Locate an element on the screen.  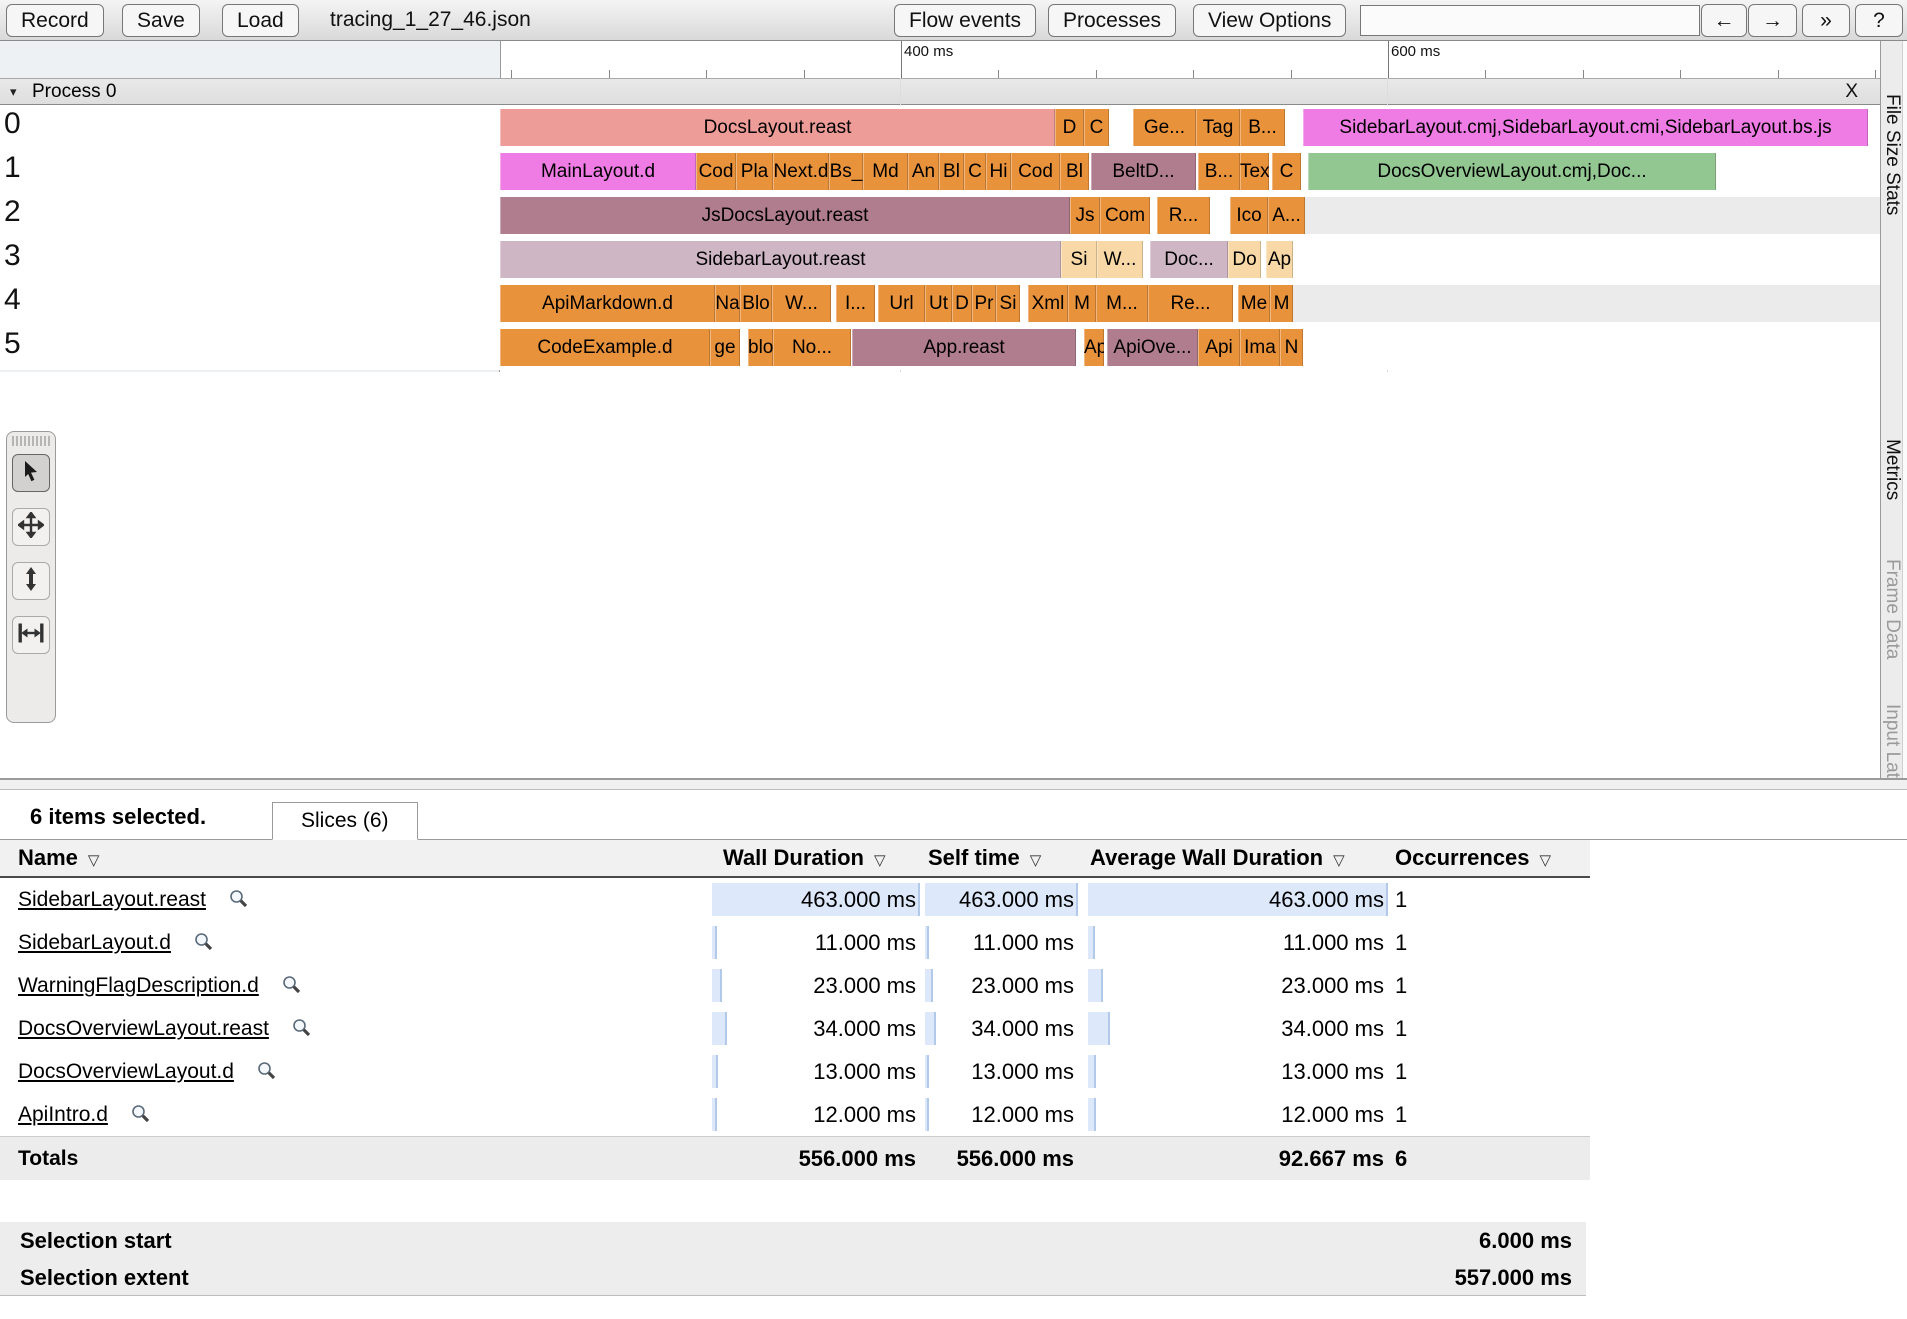
slice: Com is located at coordinates (1125, 215).